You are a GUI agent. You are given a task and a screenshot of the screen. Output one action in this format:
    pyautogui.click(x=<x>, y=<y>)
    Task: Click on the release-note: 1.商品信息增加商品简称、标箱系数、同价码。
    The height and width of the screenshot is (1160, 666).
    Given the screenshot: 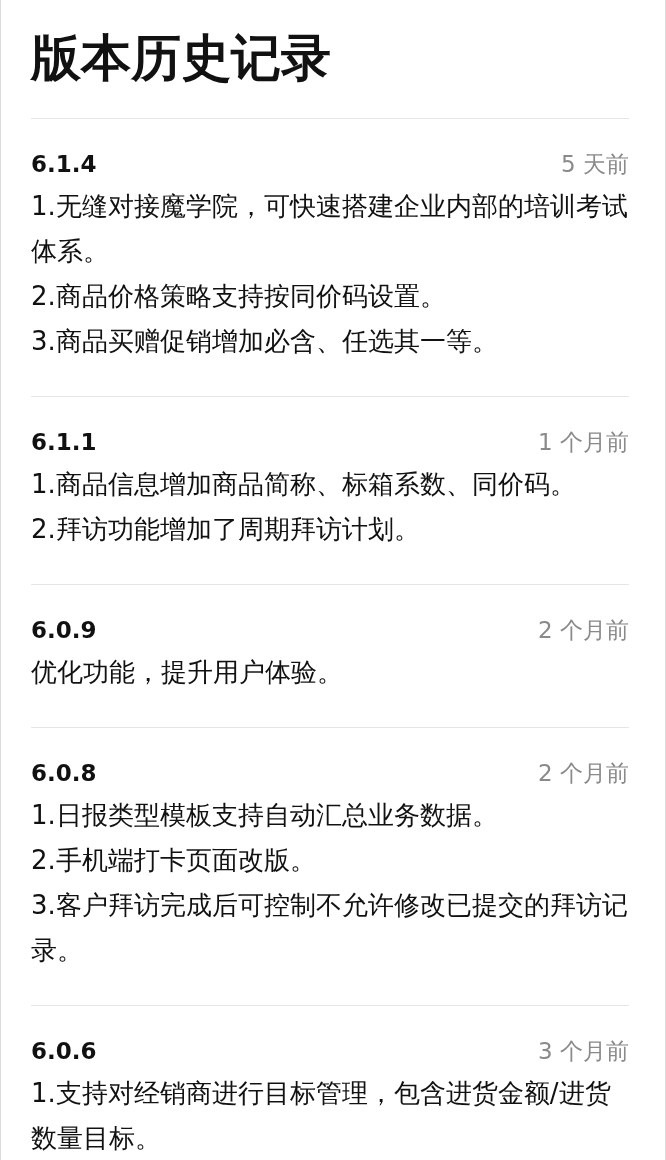 What is the action you would take?
    pyautogui.click(x=304, y=484)
    